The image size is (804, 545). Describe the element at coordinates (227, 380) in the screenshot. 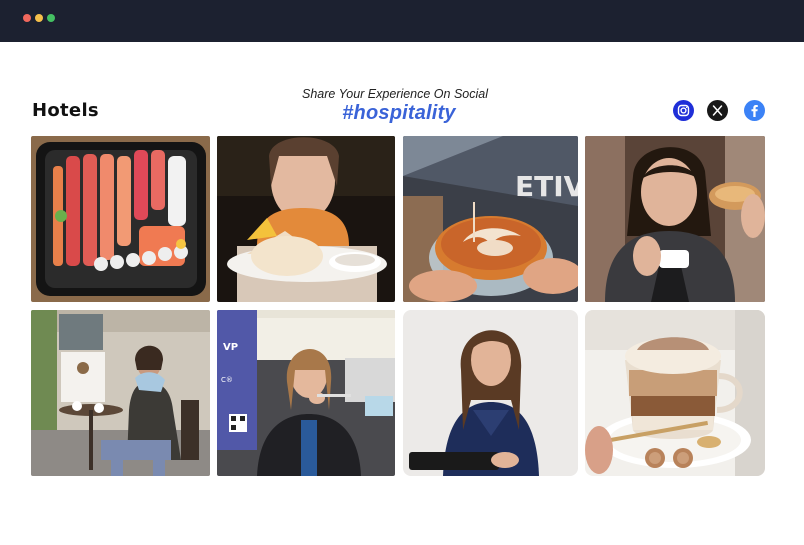

I see `svg-text: C®` at that location.